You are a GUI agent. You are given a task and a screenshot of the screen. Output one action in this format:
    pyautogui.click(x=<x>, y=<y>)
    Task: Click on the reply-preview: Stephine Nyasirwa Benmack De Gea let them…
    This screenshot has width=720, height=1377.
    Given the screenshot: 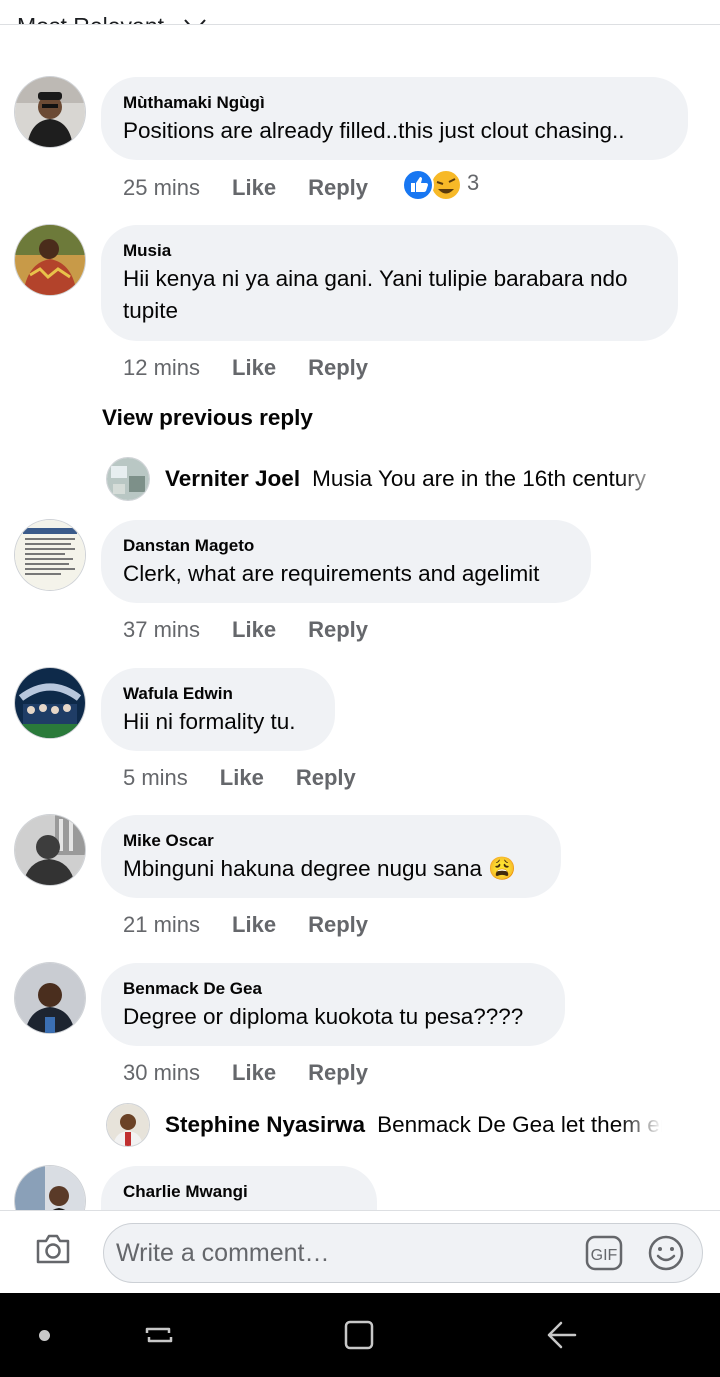 What is the action you would take?
    pyautogui.click(x=360, y=1126)
    